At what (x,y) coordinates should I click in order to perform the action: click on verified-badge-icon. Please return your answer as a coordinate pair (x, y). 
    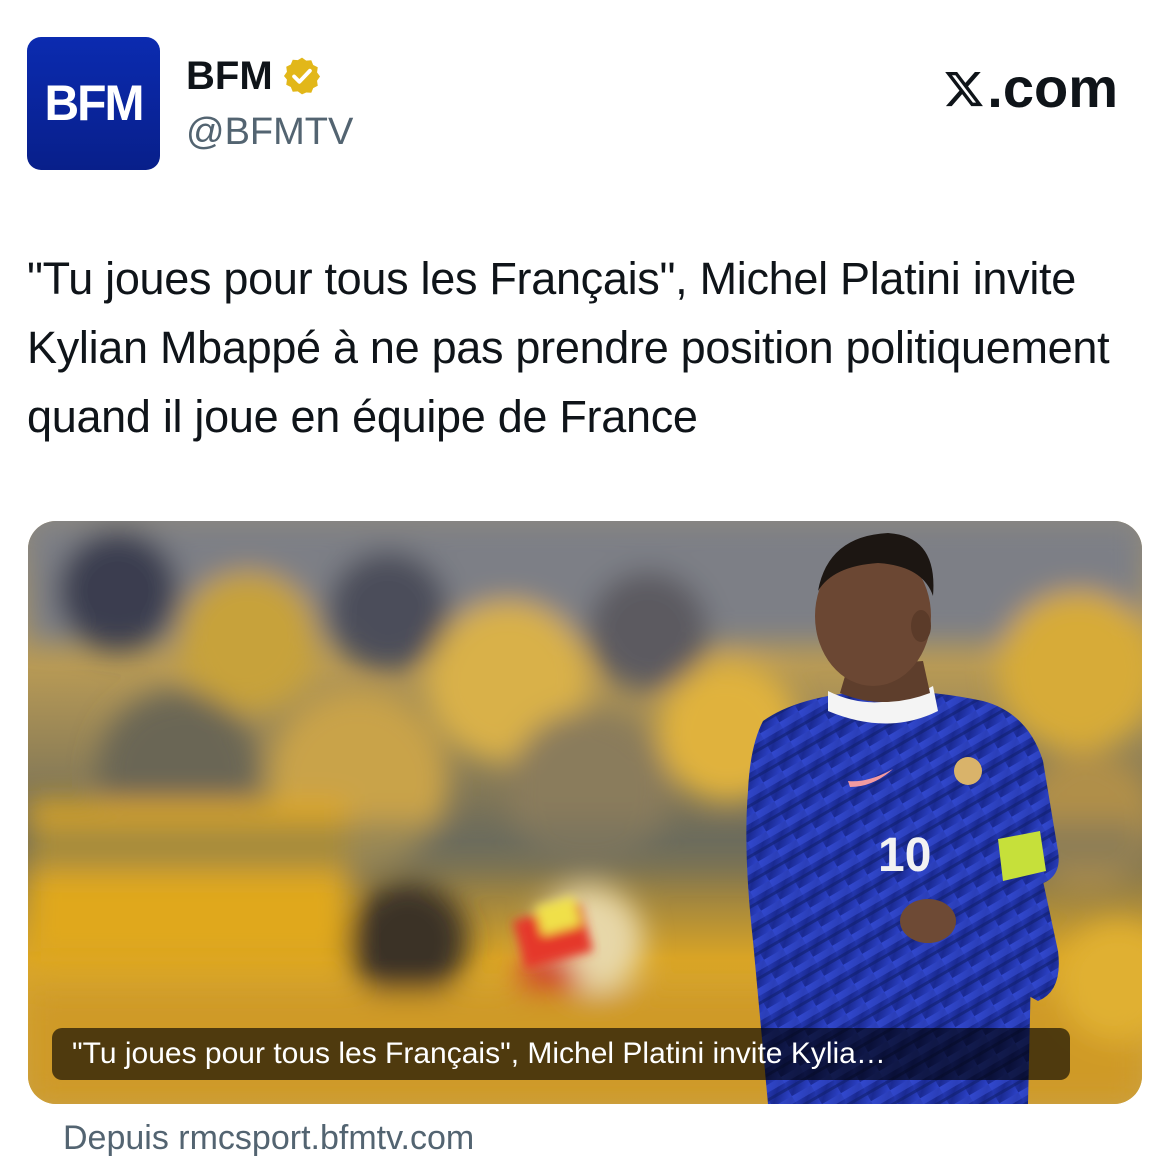
    Looking at the image, I should click on (301, 76).